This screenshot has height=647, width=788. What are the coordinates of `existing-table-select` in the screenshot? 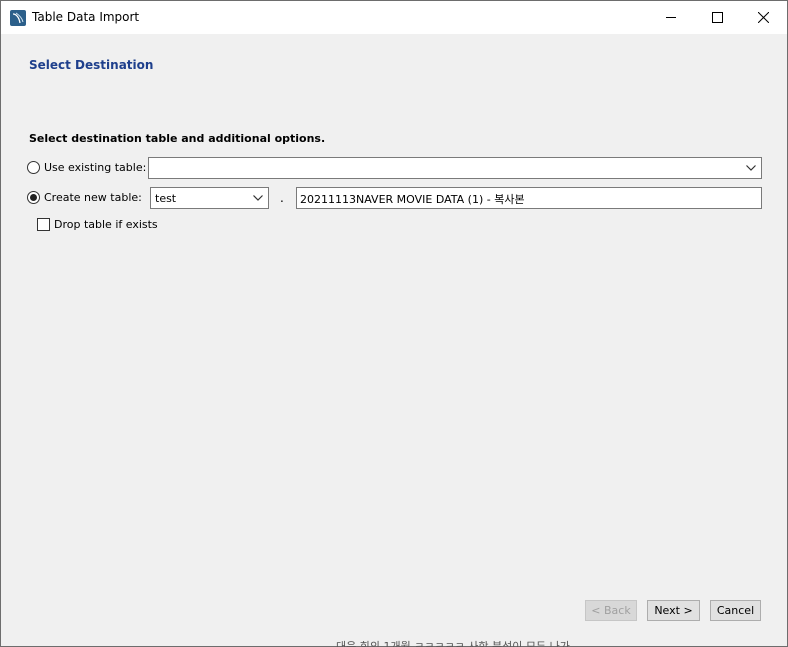 It's located at (455, 168).